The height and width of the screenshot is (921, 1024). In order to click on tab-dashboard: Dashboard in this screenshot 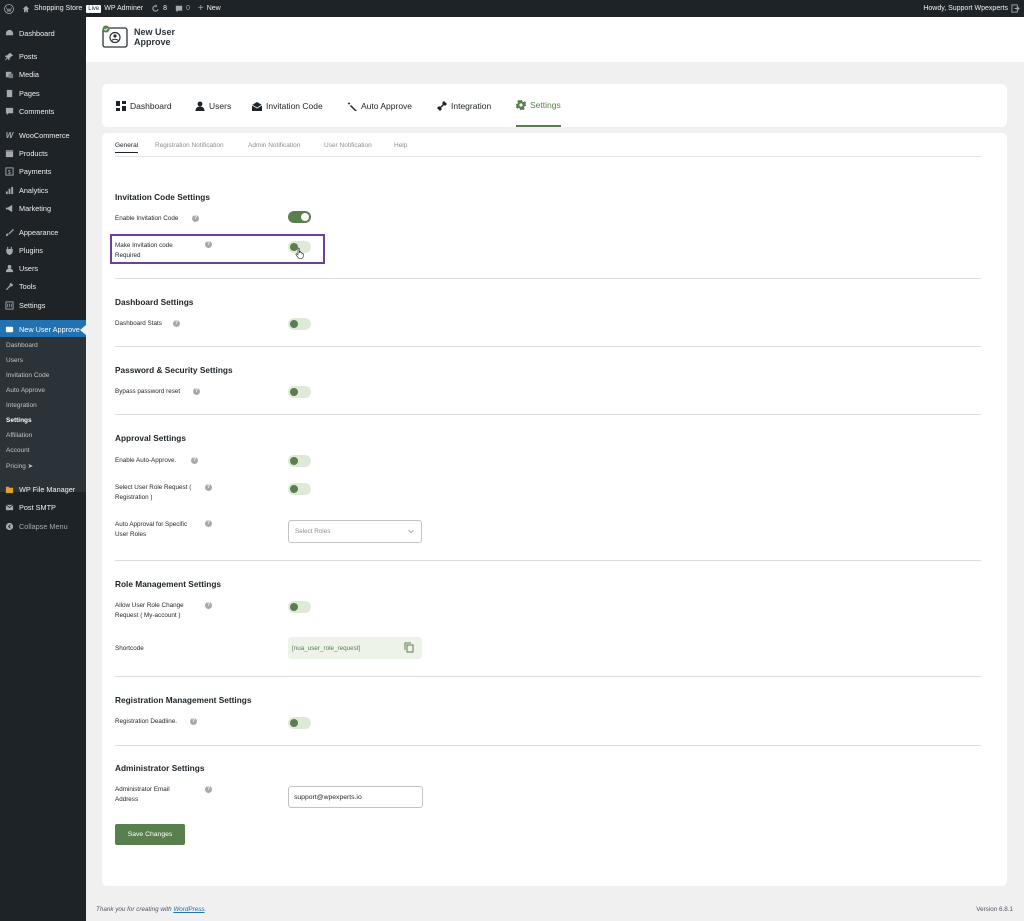, I will do `click(144, 105)`.